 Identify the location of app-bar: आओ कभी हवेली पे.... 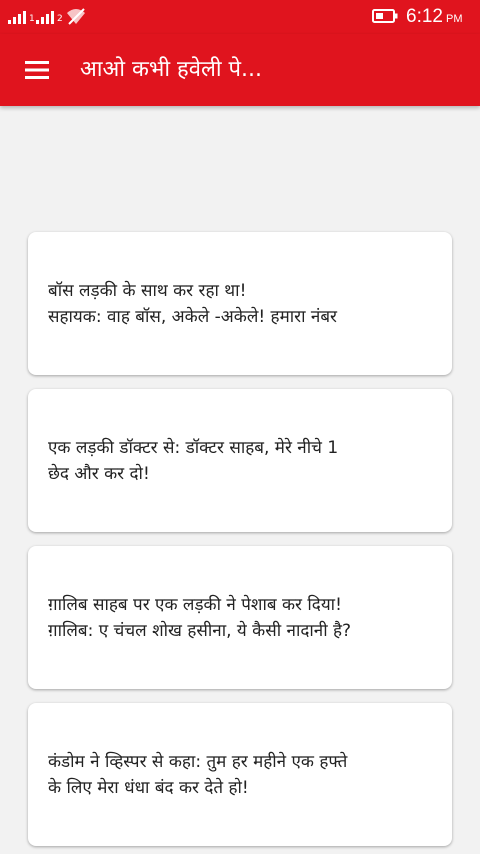
(240, 70).